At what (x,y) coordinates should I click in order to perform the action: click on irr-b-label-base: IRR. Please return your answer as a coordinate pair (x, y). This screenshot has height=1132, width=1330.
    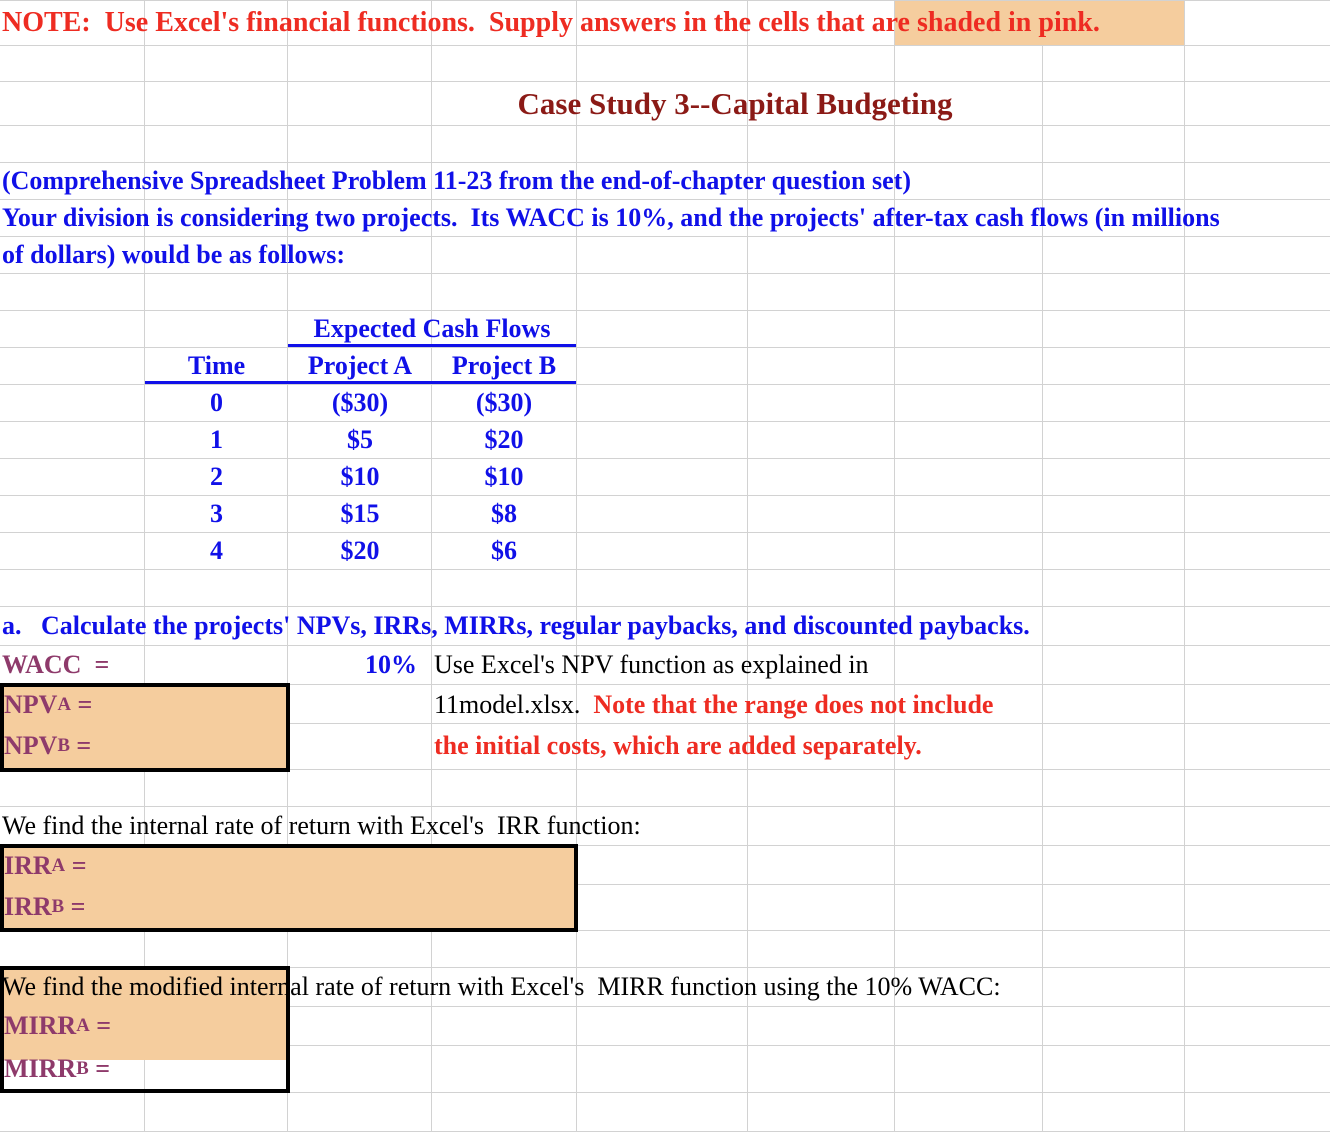
    Looking at the image, I should click on (28, 906).